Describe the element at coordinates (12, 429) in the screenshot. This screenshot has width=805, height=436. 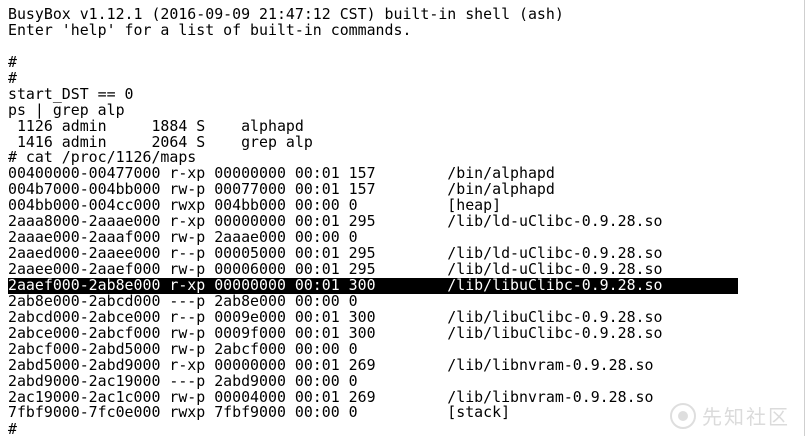
I see `shell-prompt: #` at that location.